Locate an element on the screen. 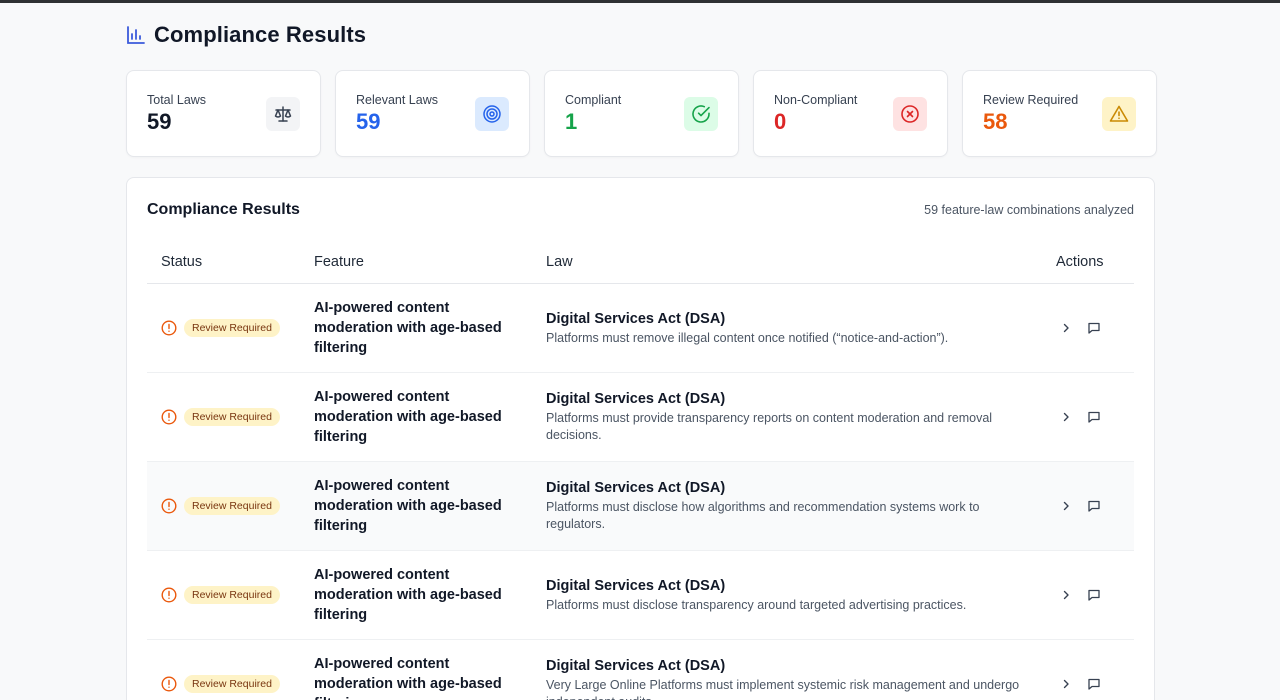 Image resolution: width=1280 pixels, height=700 pixels. stat-card-review-required: Review Required 58 is located at coordinates (1059, 113).